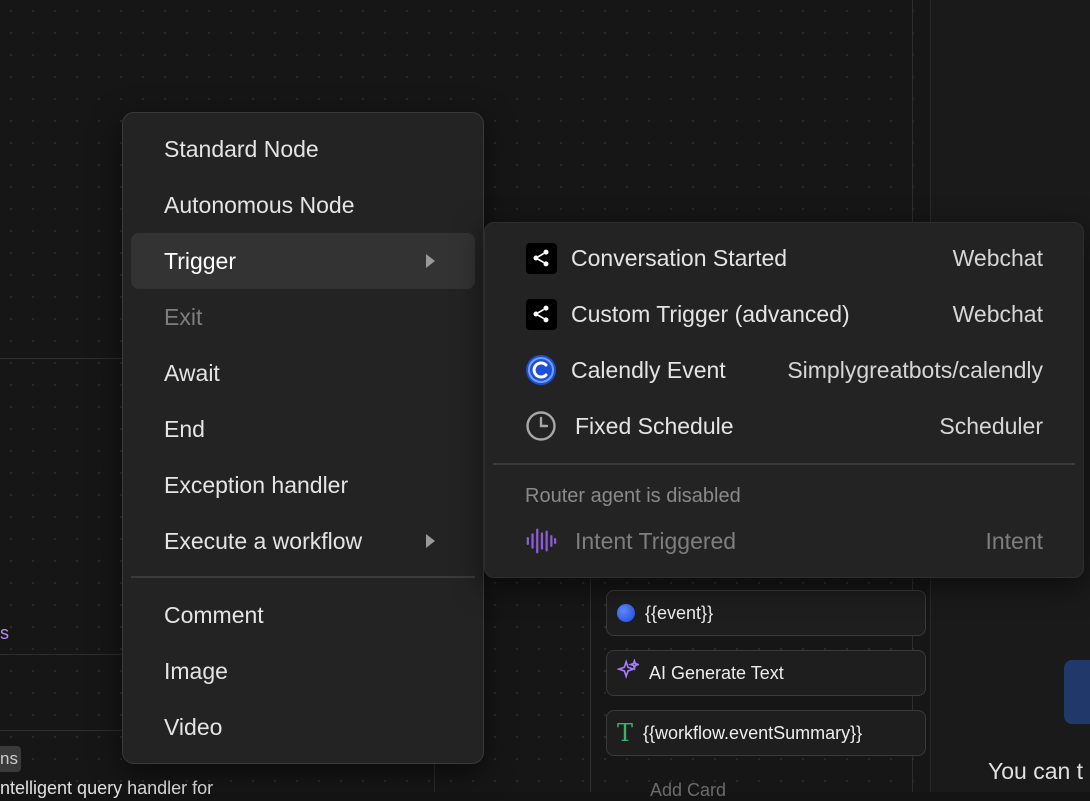  Describe the element at coordinates (303, 615) in the screenshot. I see `menu-item-comment: Comment` at that location.